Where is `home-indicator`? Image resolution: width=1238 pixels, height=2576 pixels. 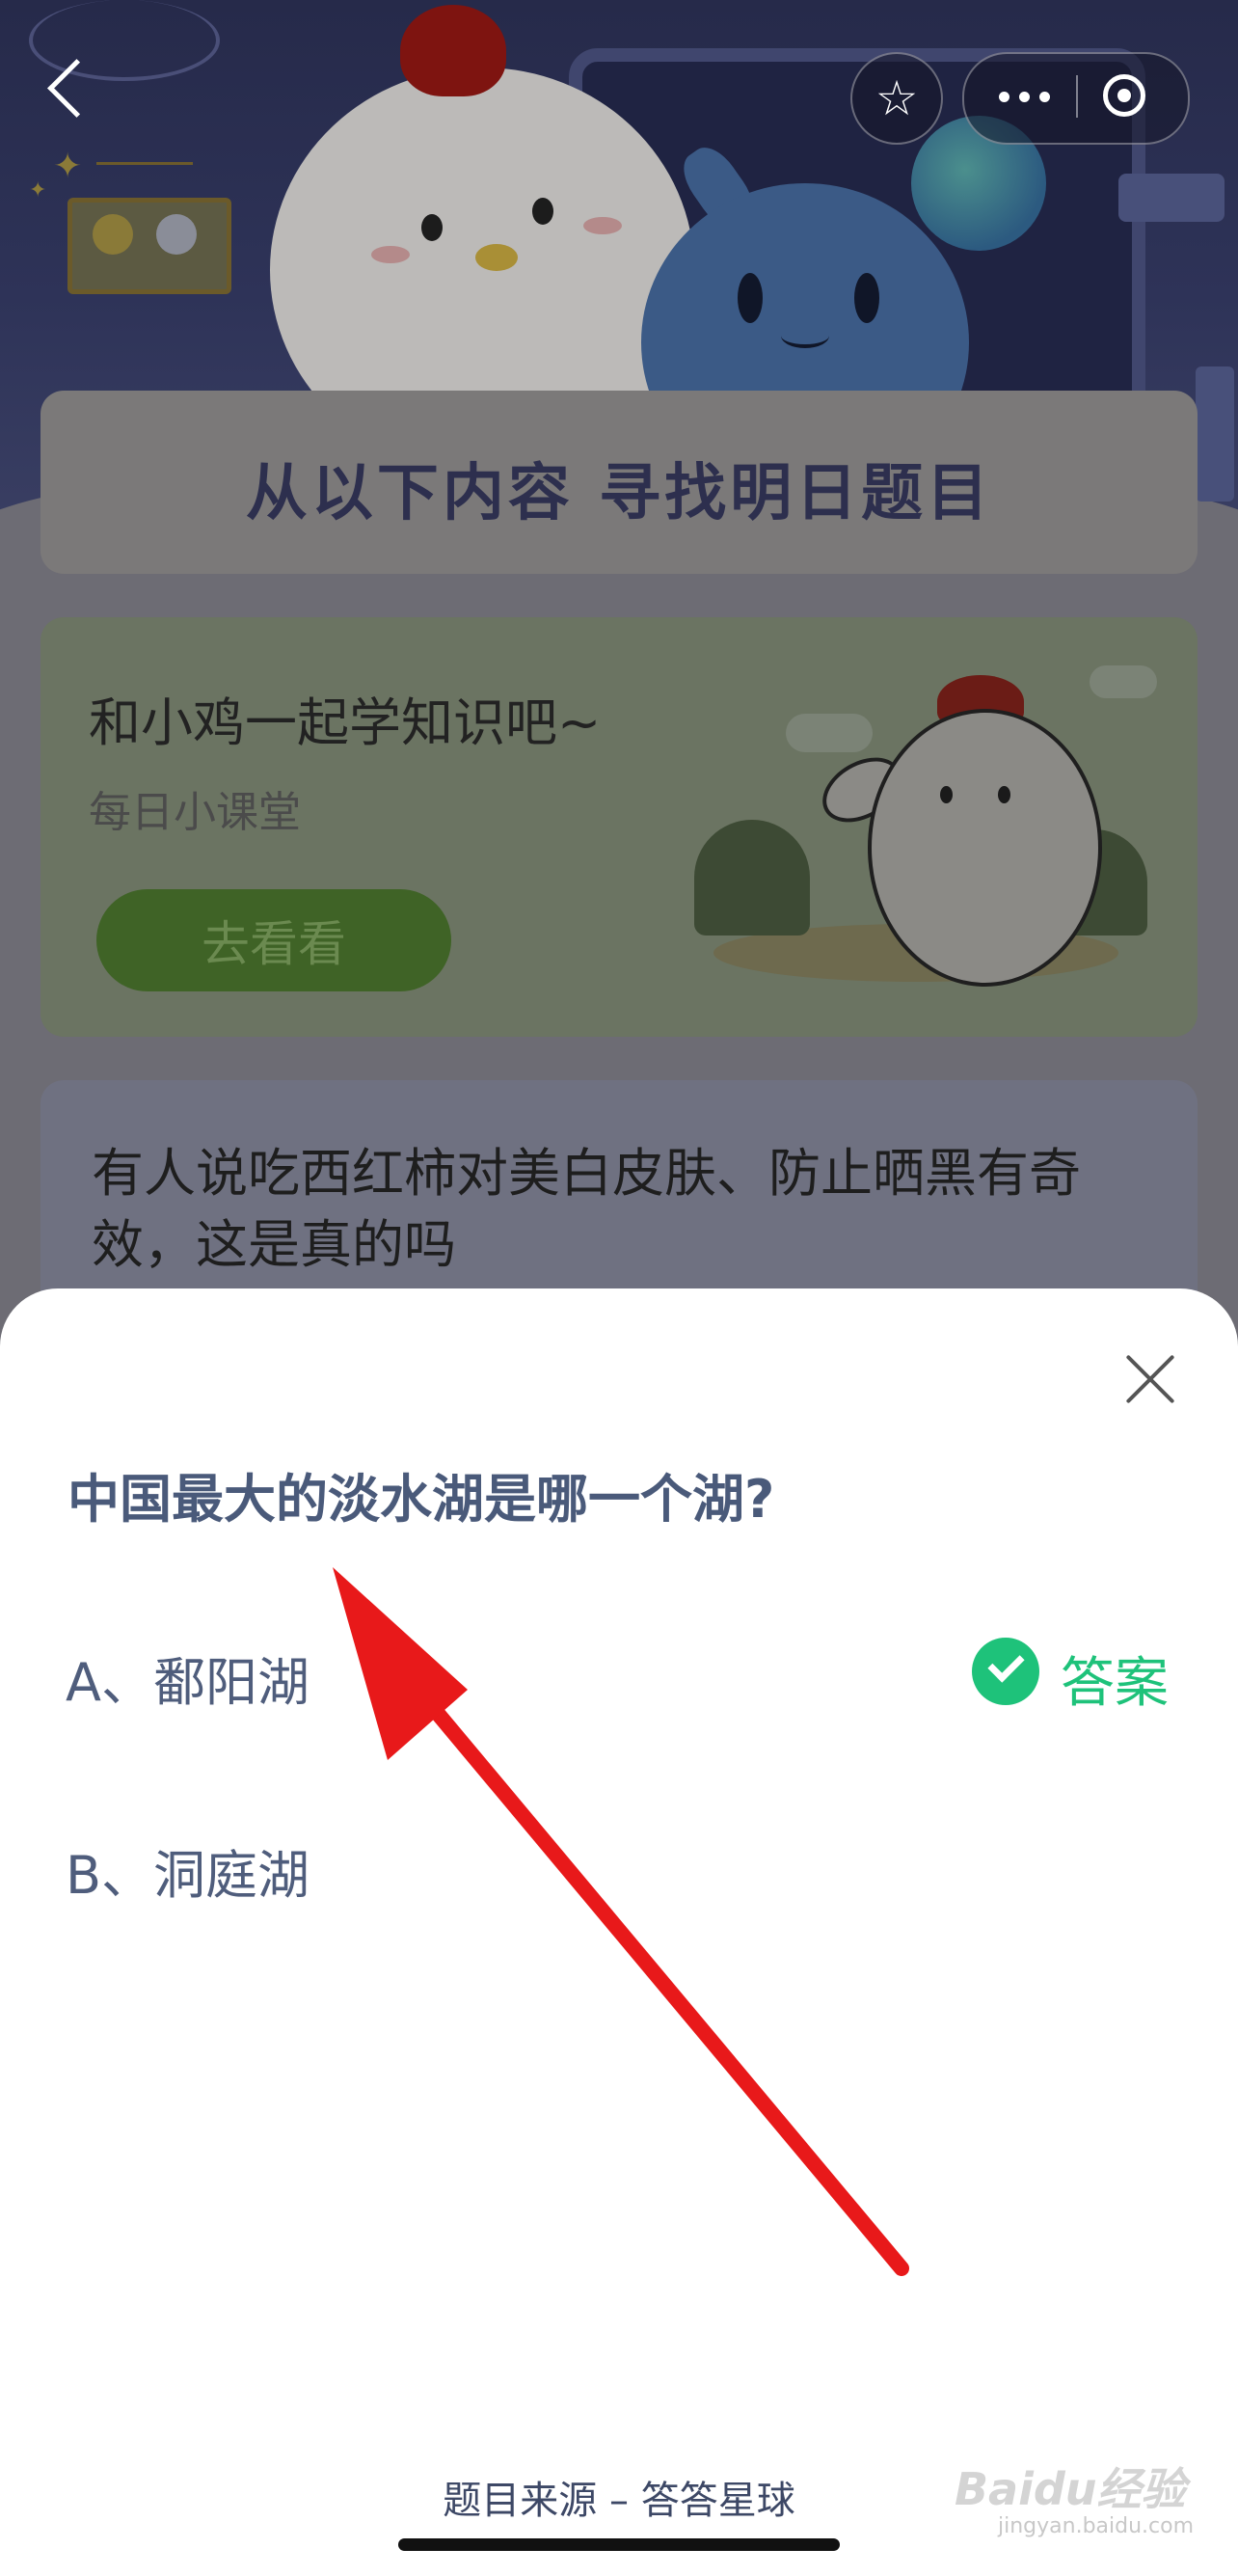
home-indicator is located at coordinates (619, 2544).